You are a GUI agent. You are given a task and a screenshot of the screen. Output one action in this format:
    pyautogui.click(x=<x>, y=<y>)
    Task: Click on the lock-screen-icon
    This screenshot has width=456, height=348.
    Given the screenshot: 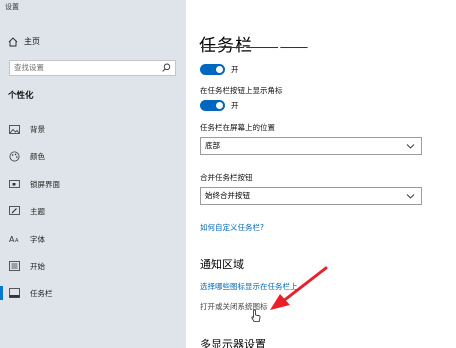 What is the action you would take?
    pyautogui.click(x=14, y=184)
    